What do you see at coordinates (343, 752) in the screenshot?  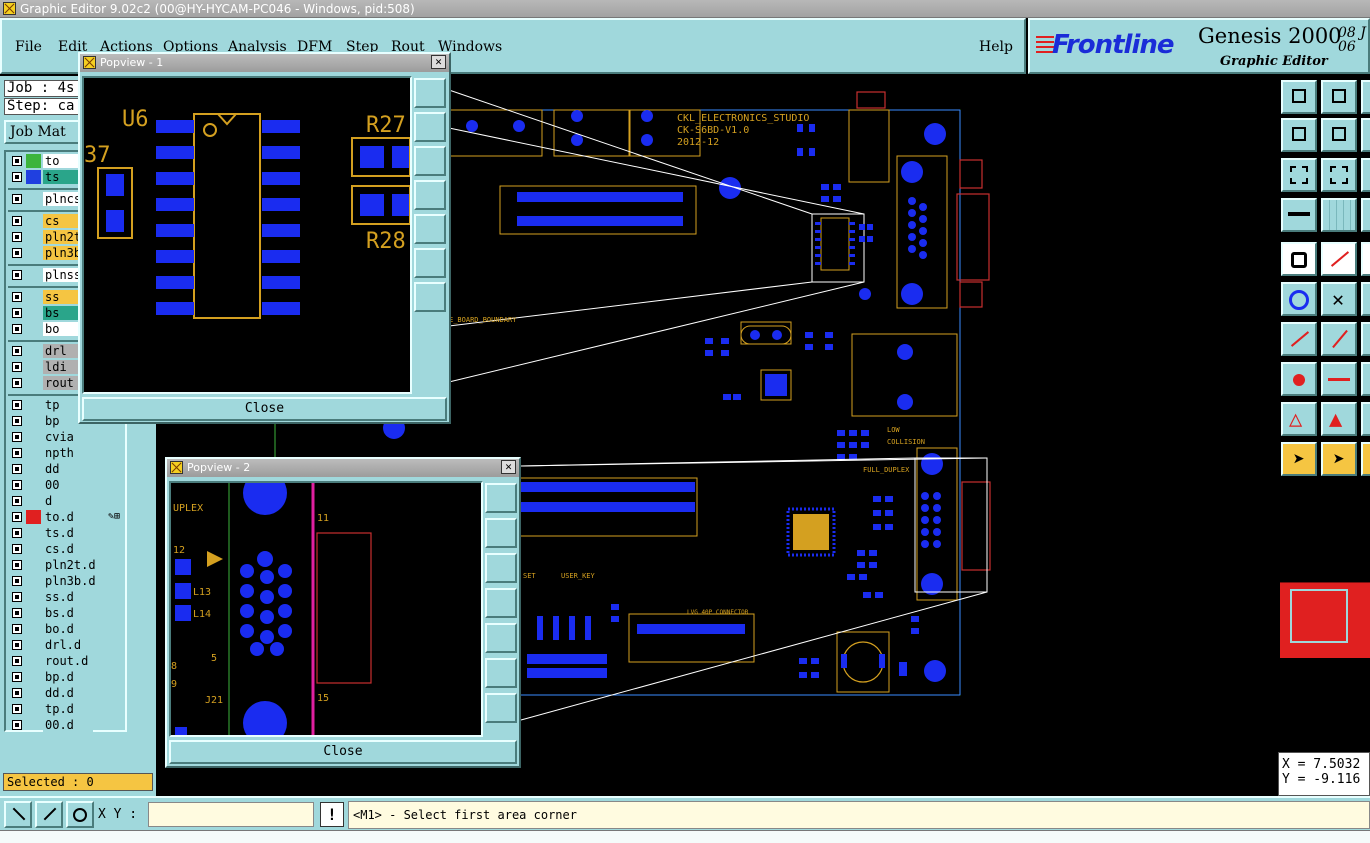 I see `popview-2-close-button: Close` at bounding box center [343, 752].